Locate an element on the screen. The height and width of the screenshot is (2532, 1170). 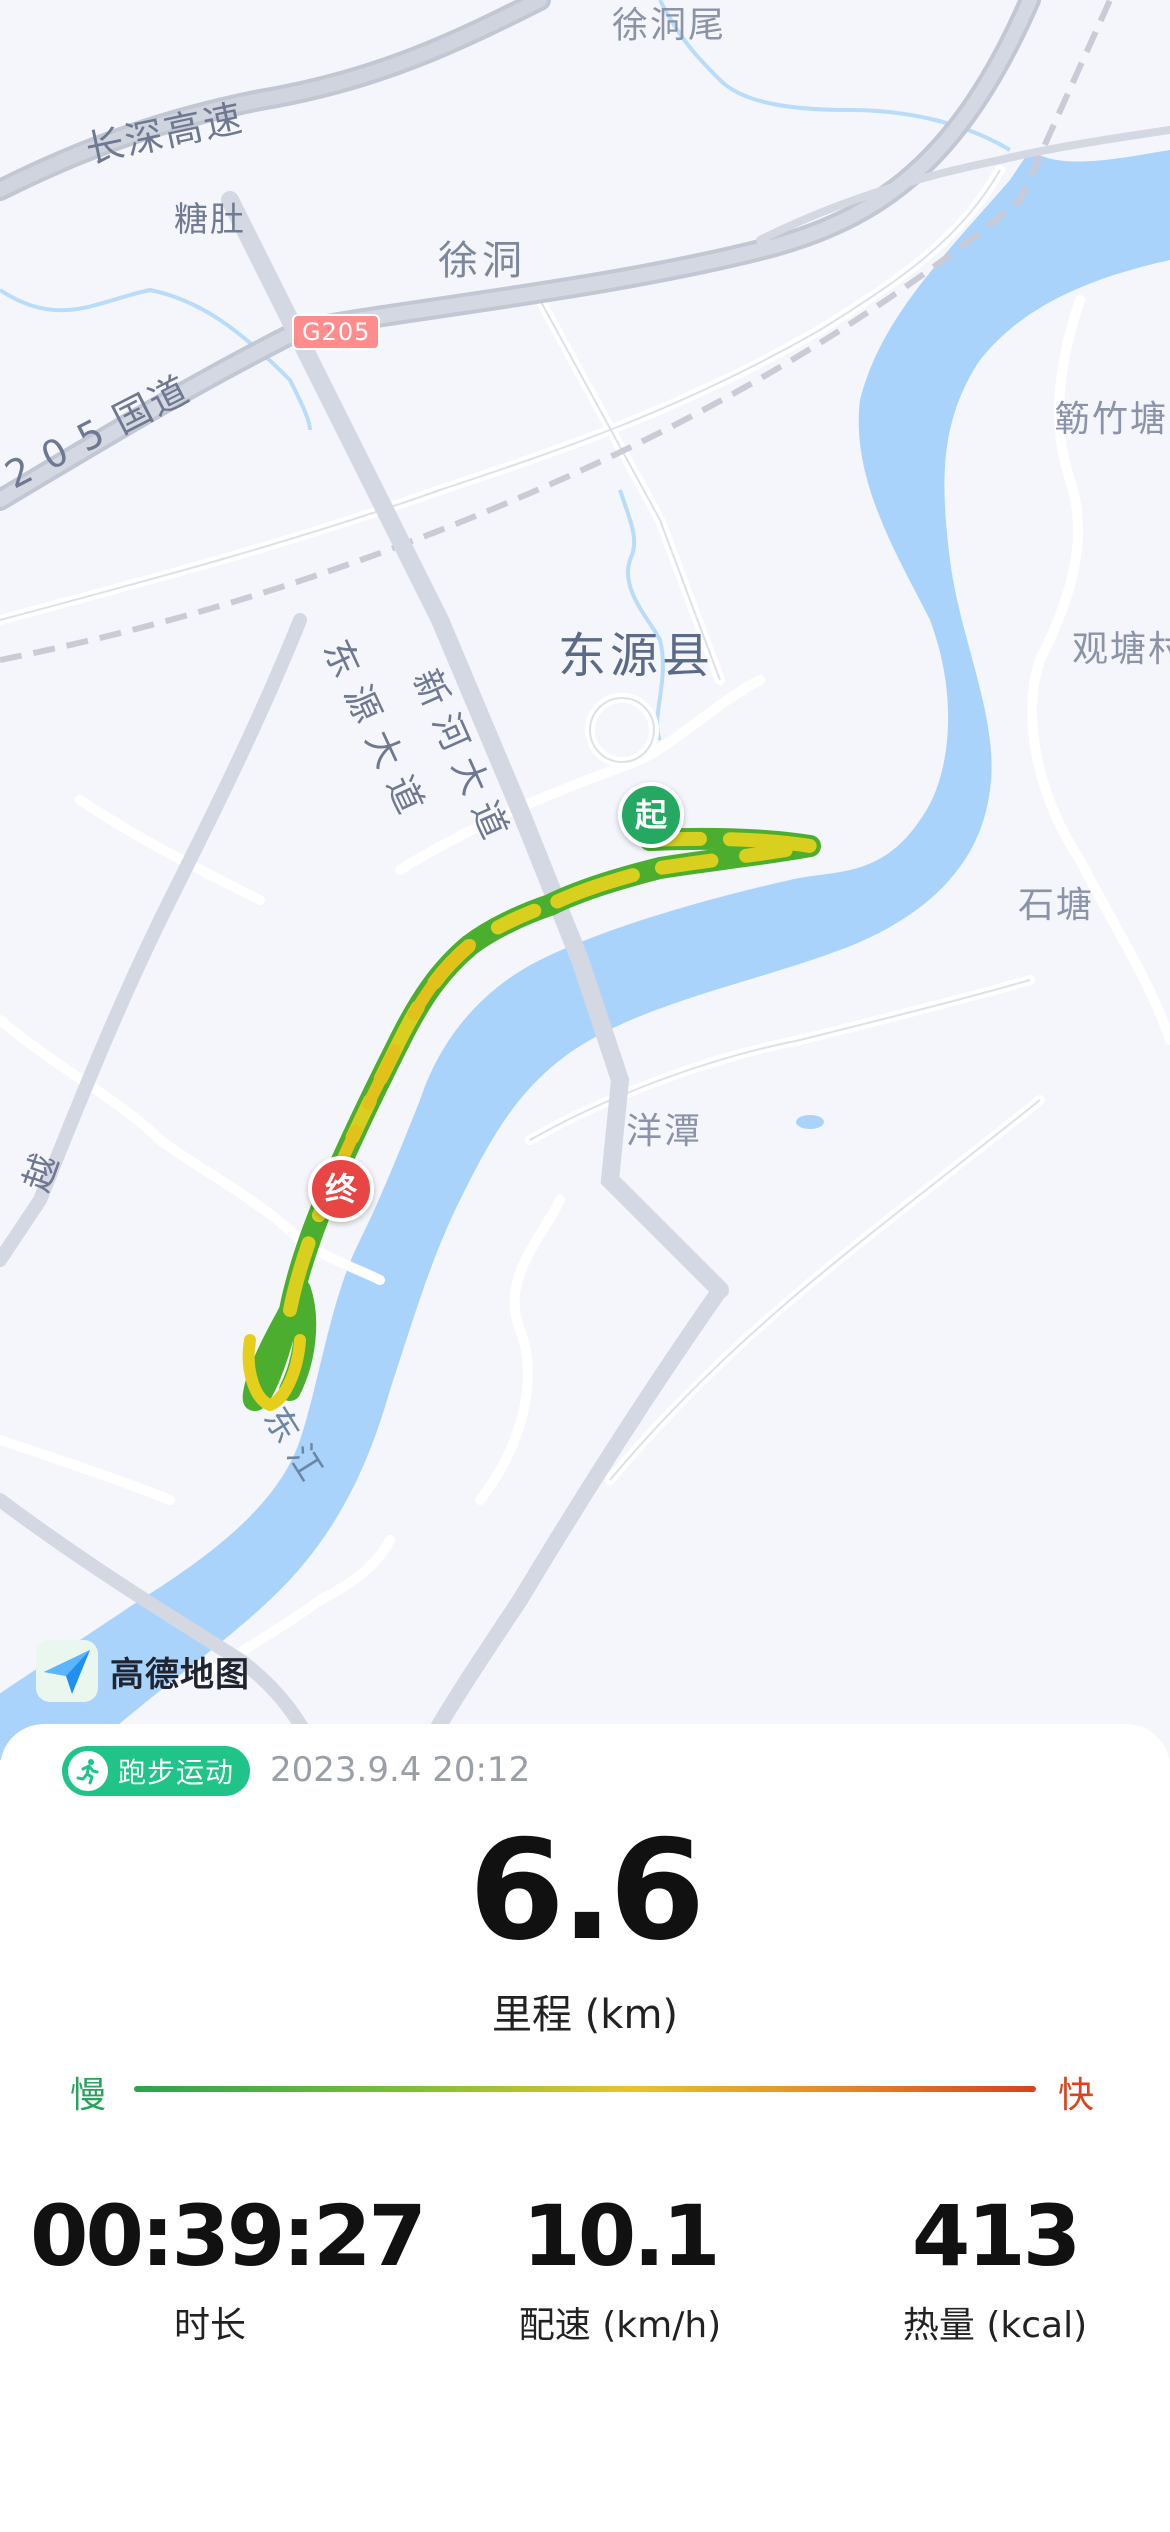
calories-value: 413 is located at coordinates (996, 2236).